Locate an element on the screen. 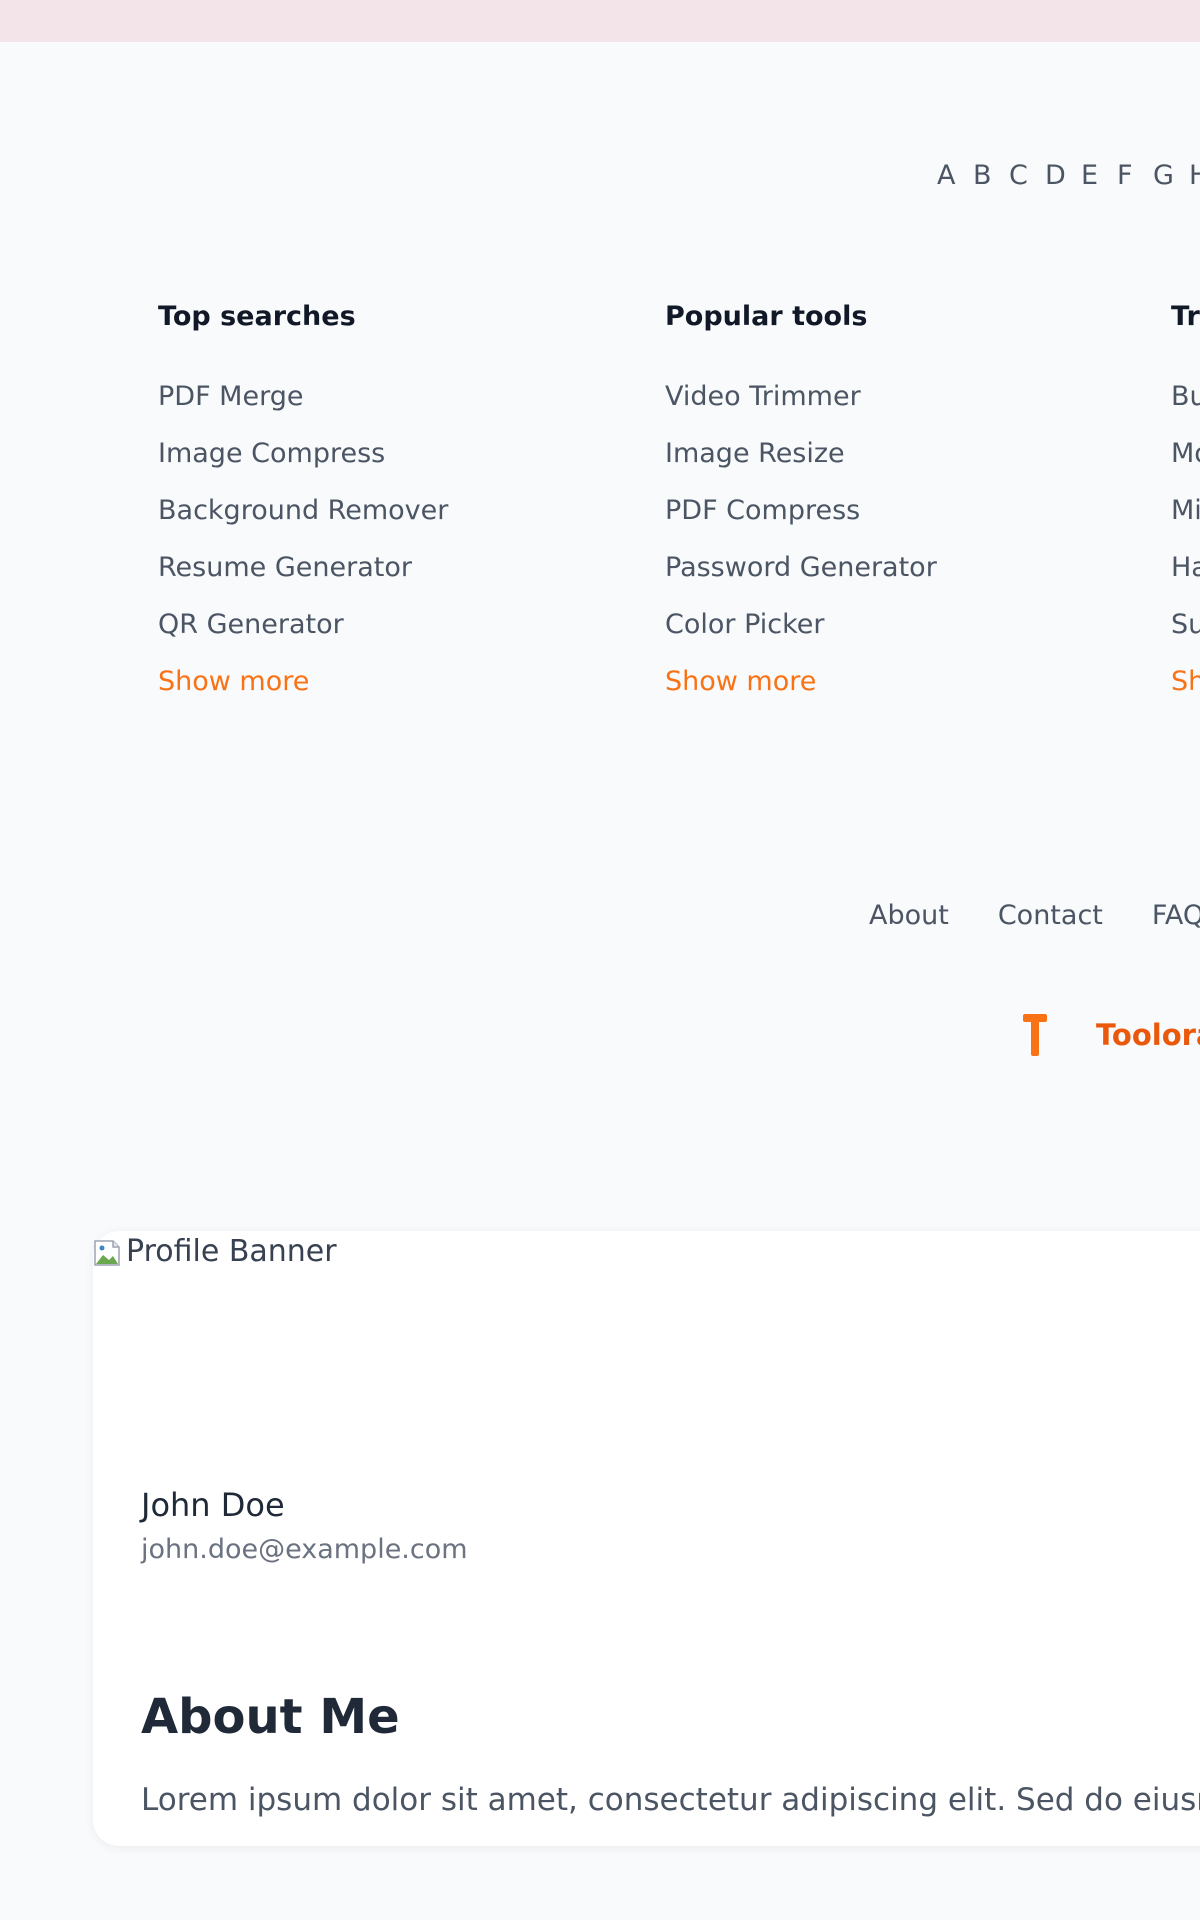 This screenshot has width=1200, height=1920. tool-link: PDF Compress is located at coordinates (801, 519).